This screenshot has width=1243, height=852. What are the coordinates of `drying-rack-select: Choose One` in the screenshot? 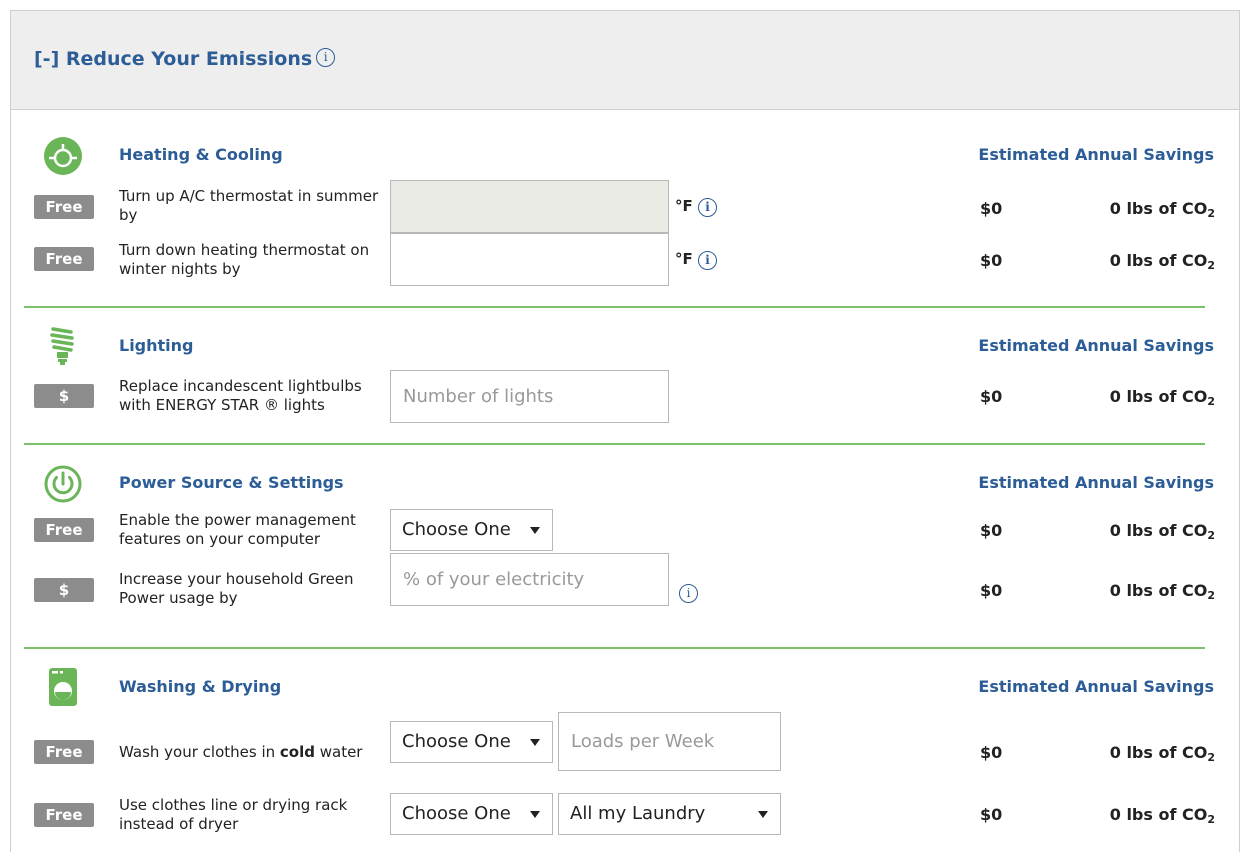 It's located at (471, 814).